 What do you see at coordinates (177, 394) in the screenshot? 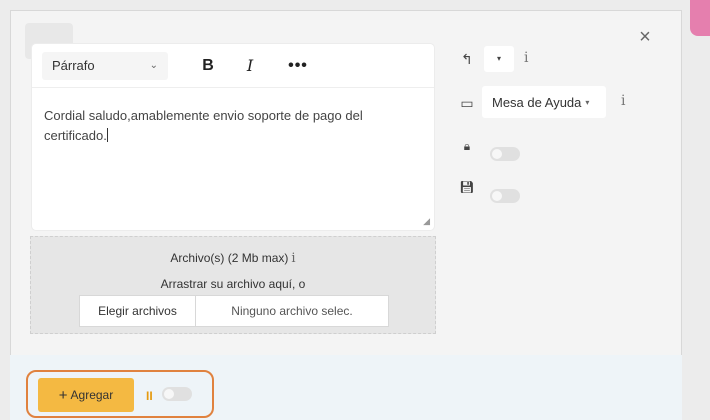
I see `footer-toggle` at bounding box center [177, 394].